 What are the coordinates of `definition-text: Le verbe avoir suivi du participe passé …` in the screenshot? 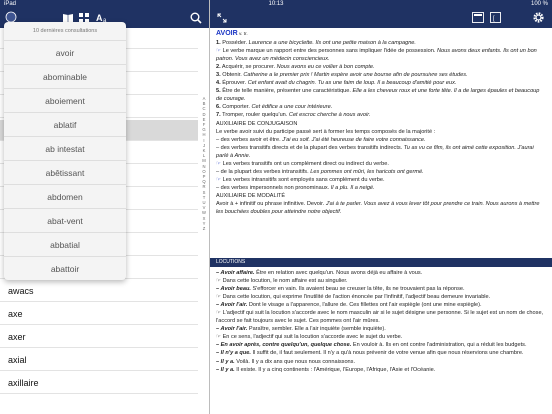 It's located at (326, 131).